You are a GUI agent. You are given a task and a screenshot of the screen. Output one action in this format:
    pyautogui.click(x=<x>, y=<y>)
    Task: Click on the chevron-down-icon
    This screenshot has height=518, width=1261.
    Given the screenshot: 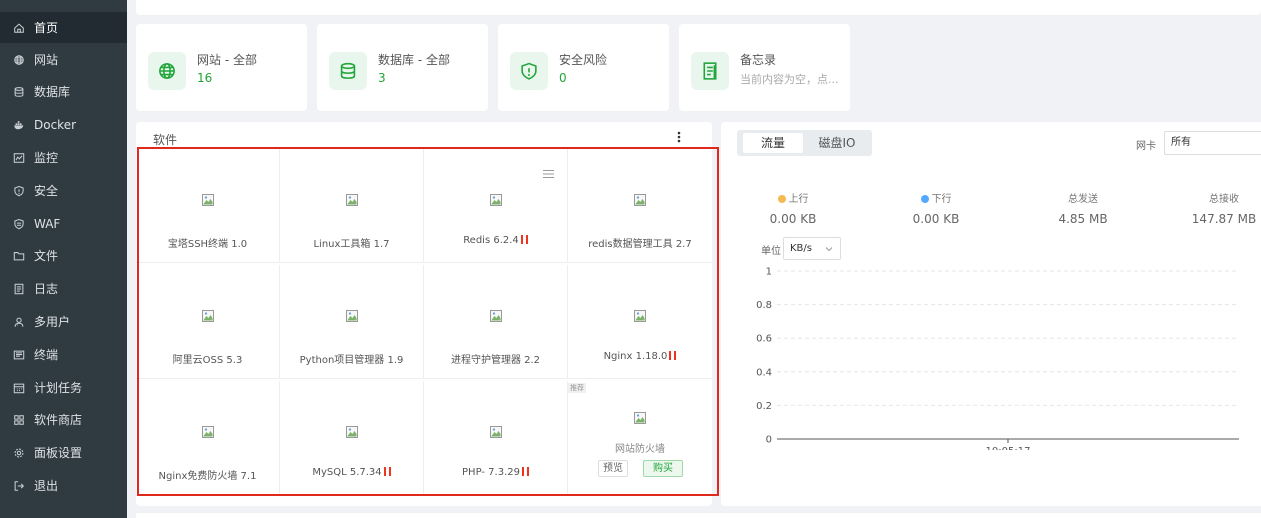 What is the action you would take?
    pyautogui.click(x=829, y=249)
    